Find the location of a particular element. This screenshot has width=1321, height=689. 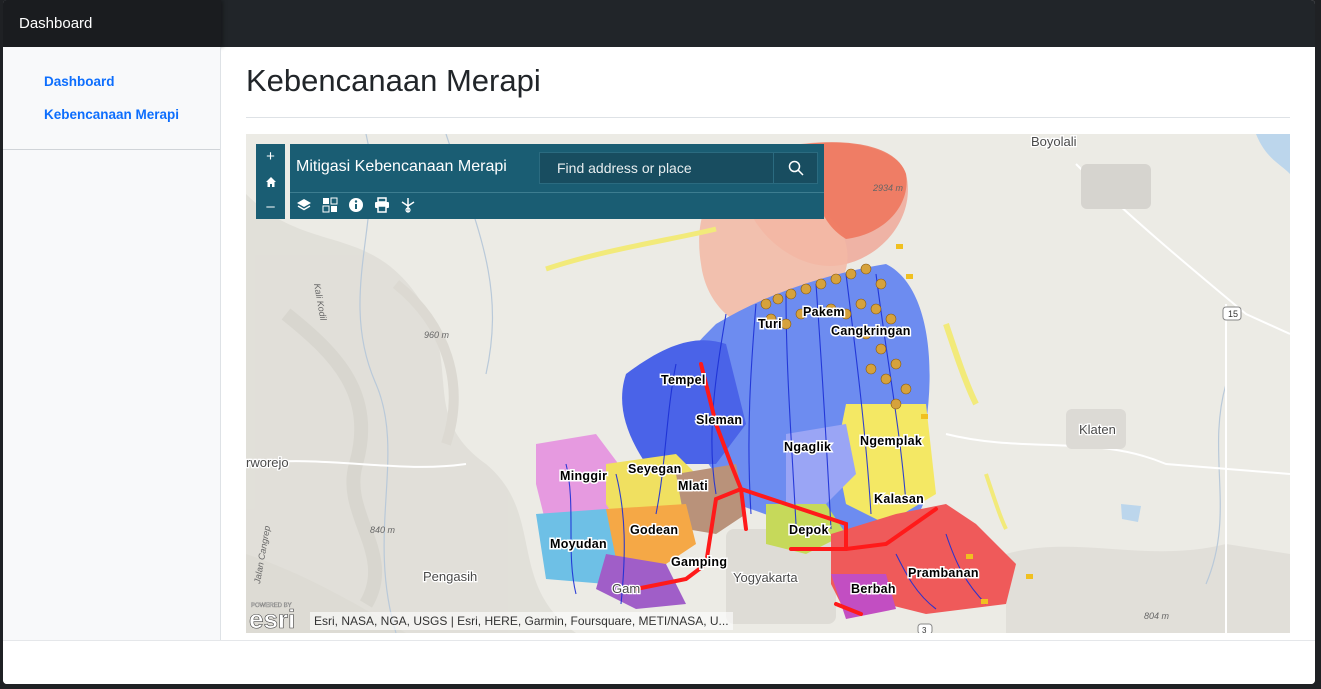

label-purworejo: rworejo is located at coordinates (267, 462).